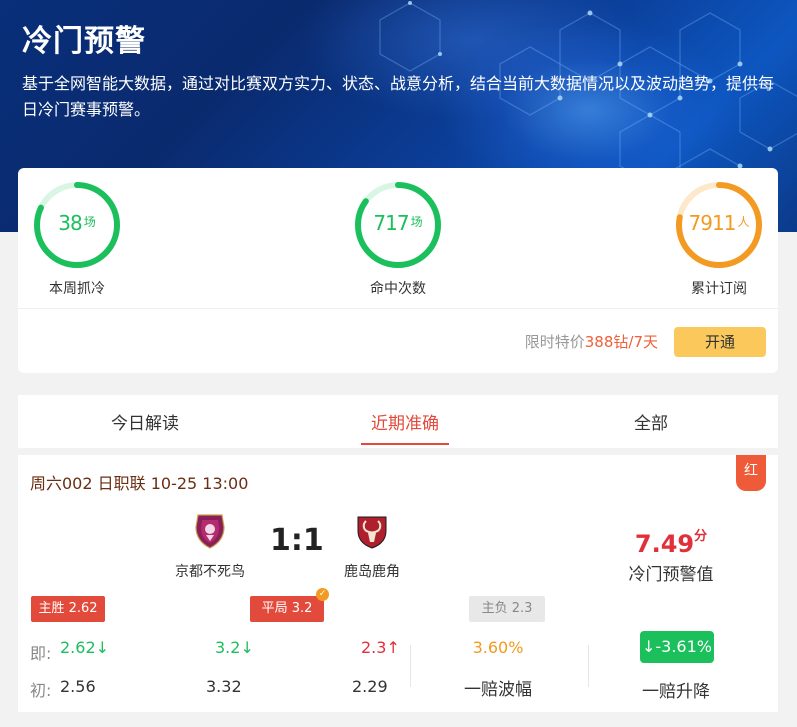 This screenshot has width=797, height=727. What do you see at coordinates (84, 41) in the screenshot?
I see `page-title: 冷门预警` at bounding box center [84, 41].